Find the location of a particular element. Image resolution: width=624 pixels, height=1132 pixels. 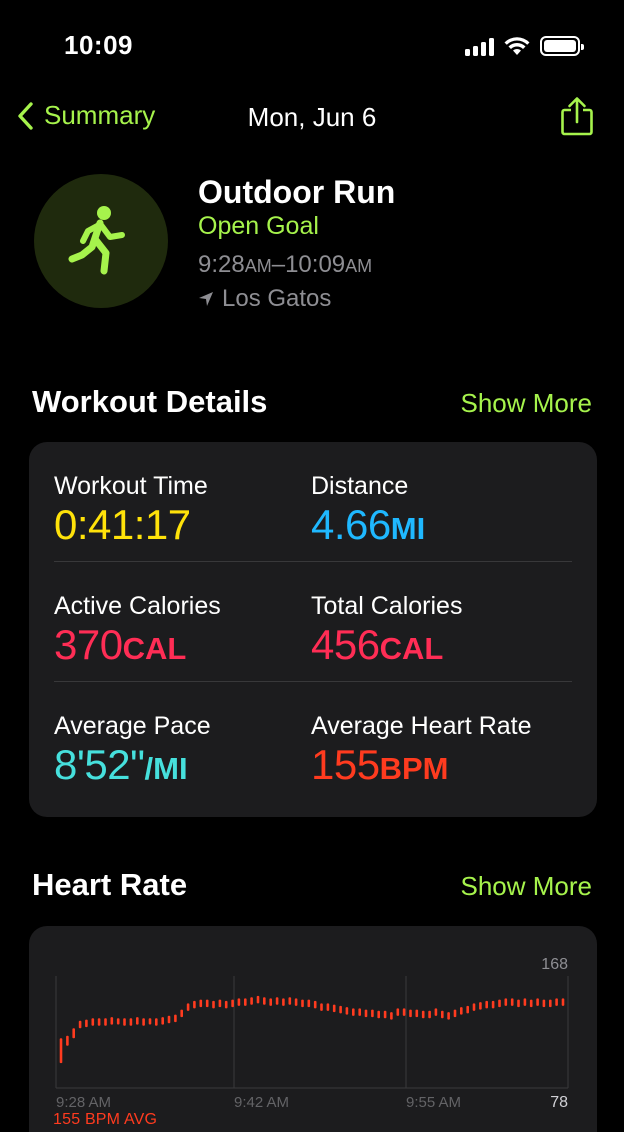

active-calories-metric: Active Calories 370CAL is located at coordinates (137, 630).